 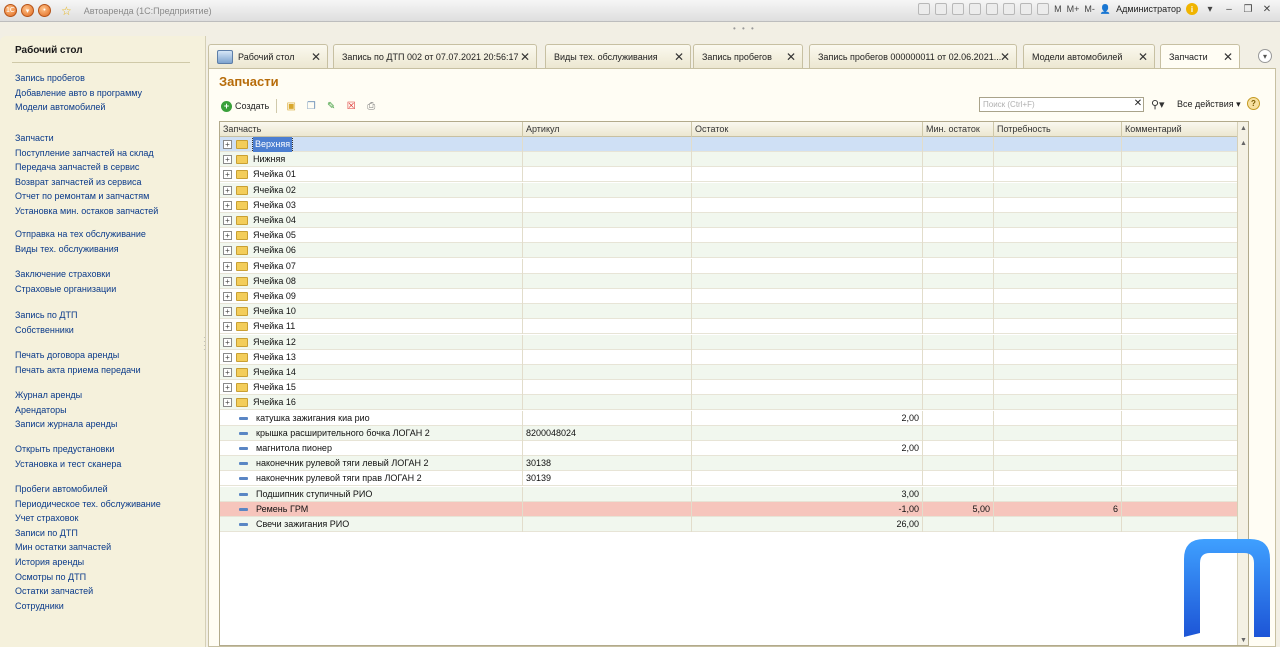 I want to click on all-actions-button: Все действия ▾, so click(x=1209, y=104).